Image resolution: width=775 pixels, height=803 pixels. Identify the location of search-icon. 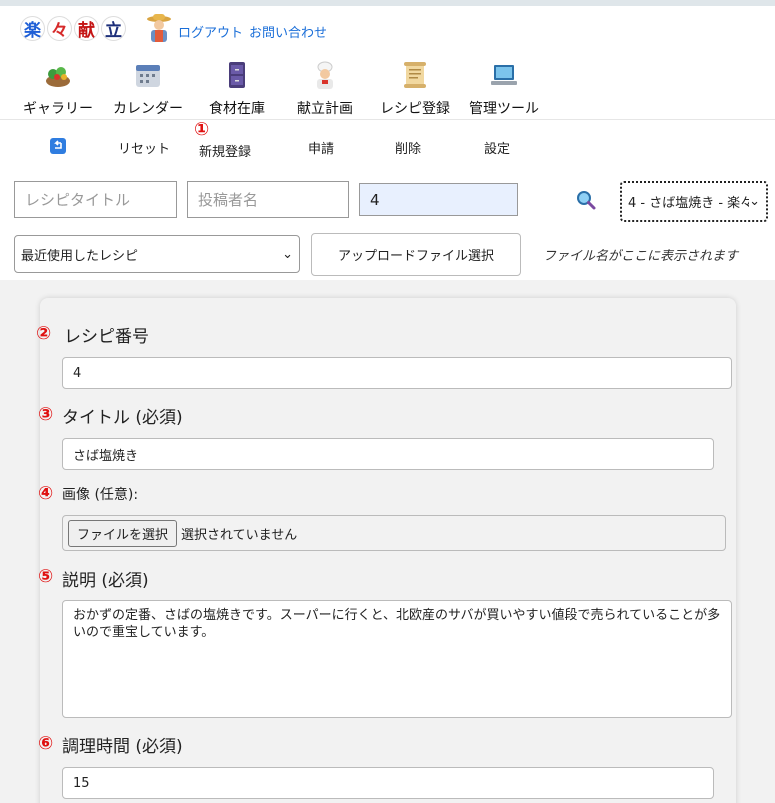
(586, 200).